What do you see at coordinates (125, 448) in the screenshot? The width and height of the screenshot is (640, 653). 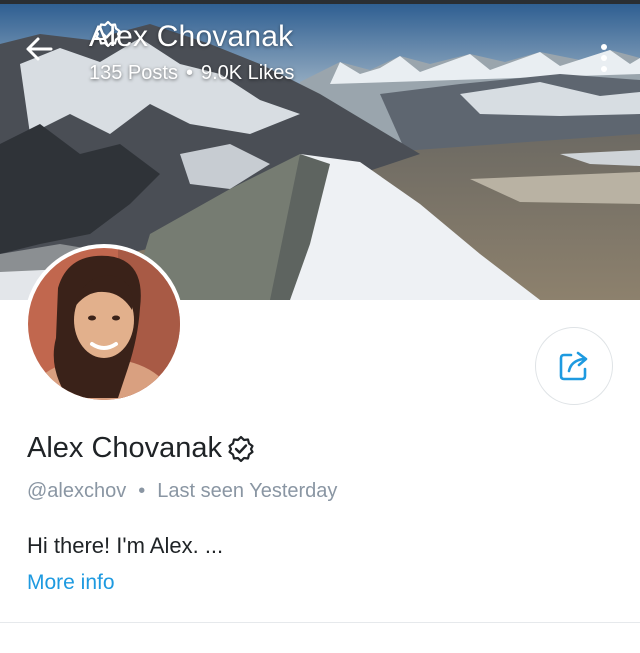 I see `profile-name-text: Alex Chovanak` at bounding box center [125, 448].